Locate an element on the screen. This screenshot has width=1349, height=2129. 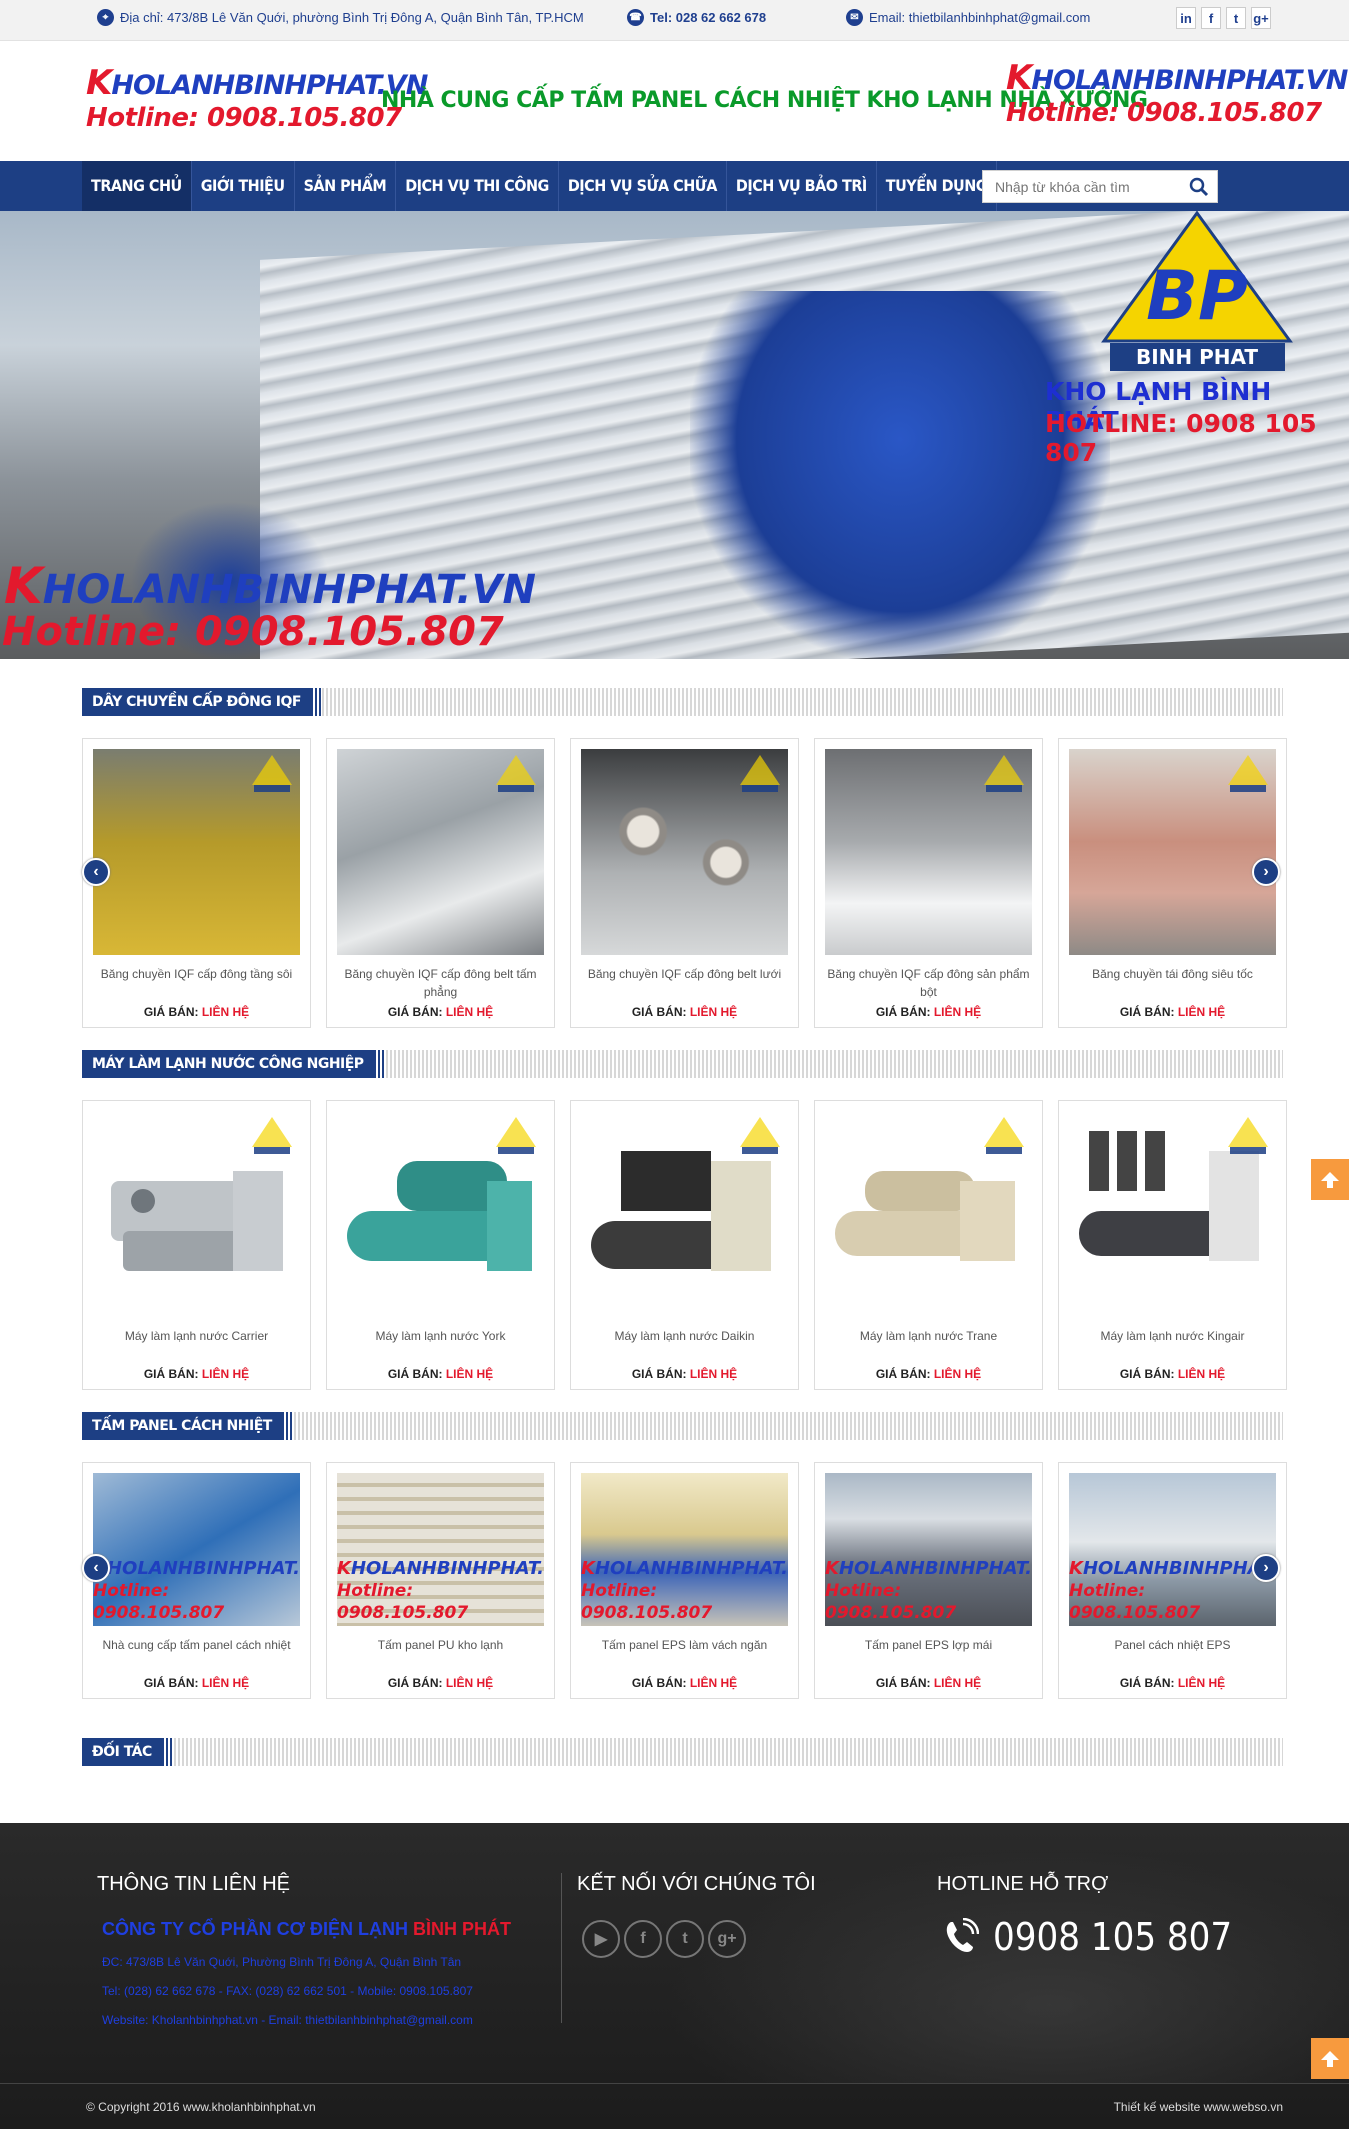
product-name: Băng chuyền IQF cấp đông sản phẩm bột is located at coordinates (928, 983).